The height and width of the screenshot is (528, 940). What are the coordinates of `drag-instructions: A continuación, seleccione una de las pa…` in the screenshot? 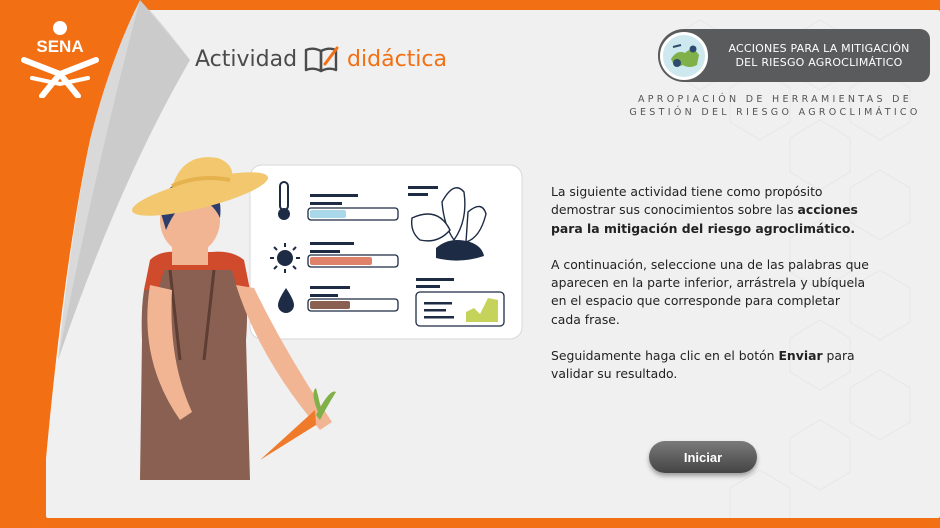 It's located at (710, 291).